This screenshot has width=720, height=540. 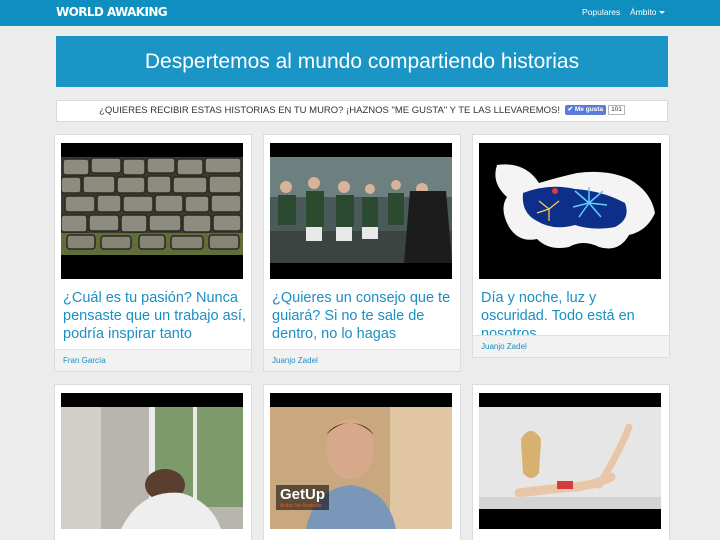 I want to click on brand-logo: WORLD AWAKING, so click(x=112, y=12).